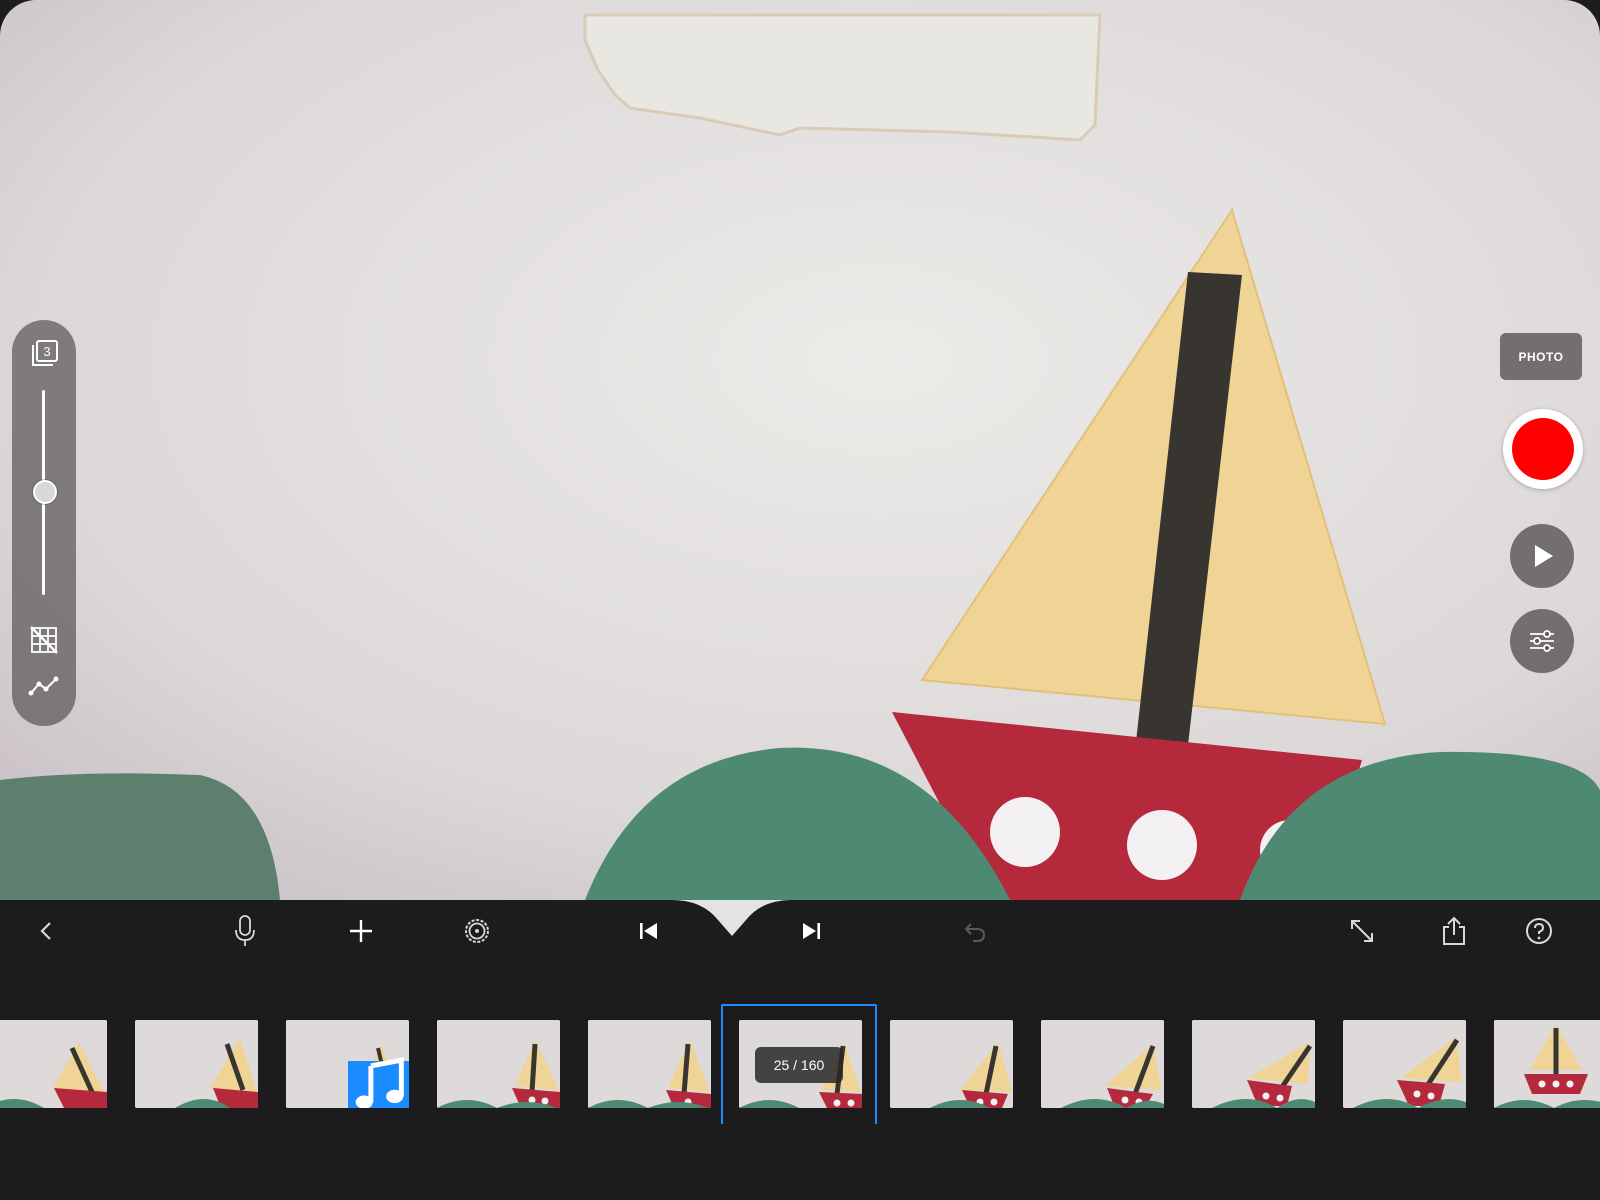 The height and width of the screenshot is (1200, 1600). I want to click on undo-button, so click(975, 931).